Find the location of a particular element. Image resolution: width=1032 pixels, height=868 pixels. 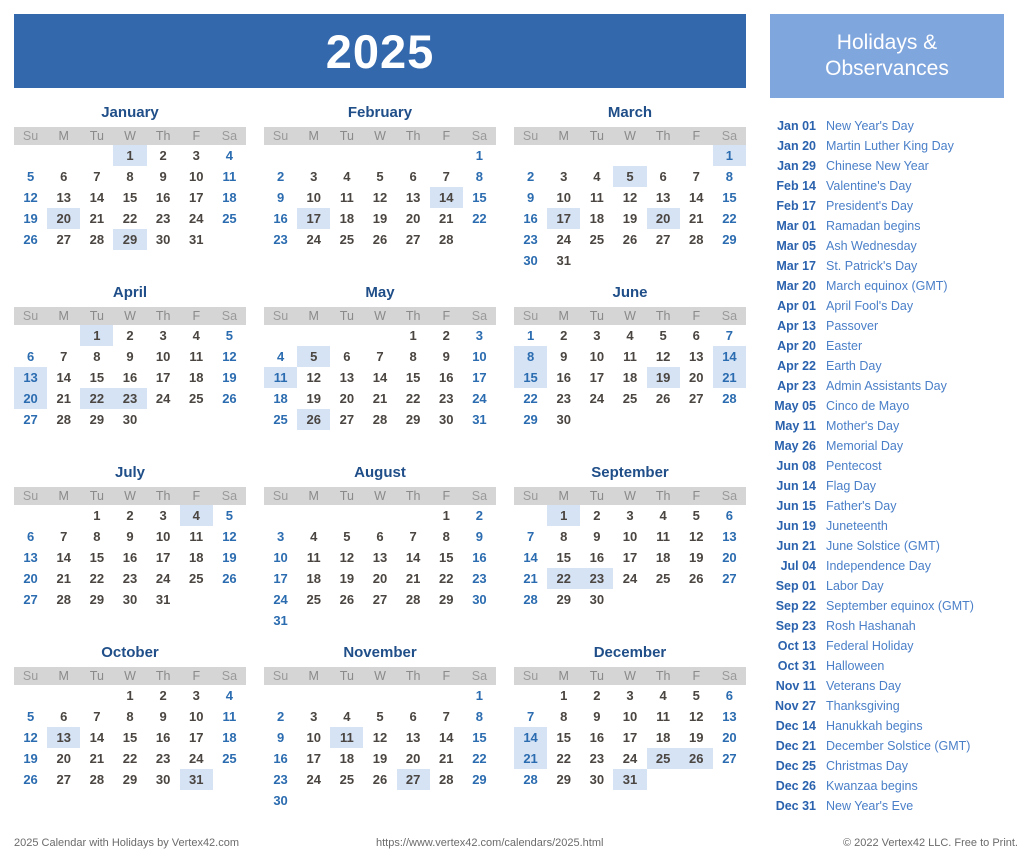

day-cell: 7 is located at coordinates (96, 176).